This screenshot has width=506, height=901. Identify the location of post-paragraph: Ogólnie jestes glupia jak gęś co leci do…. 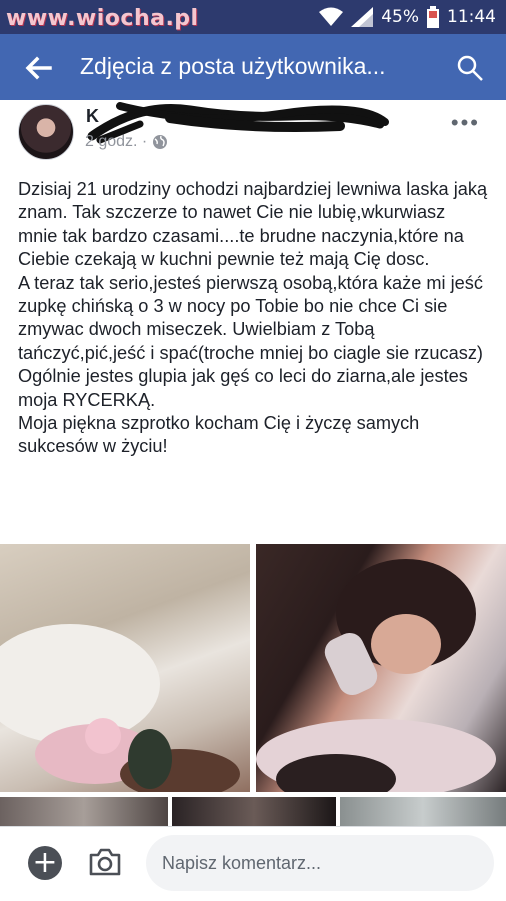
(243, 388).